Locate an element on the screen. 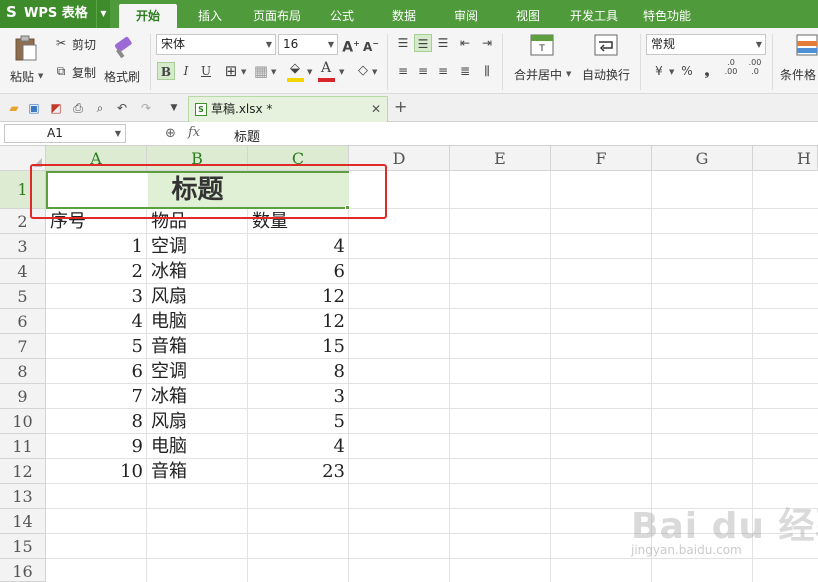 This screenshot has height=582, width=818. cell-no: 9 is located at coordinates (96, 446).